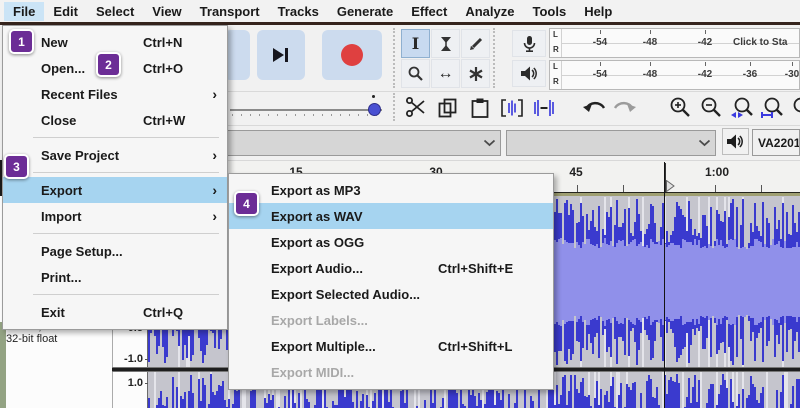 The image size is (800, 408). I want to click on timeshift-tool-button: ↔, so click(445, 73).